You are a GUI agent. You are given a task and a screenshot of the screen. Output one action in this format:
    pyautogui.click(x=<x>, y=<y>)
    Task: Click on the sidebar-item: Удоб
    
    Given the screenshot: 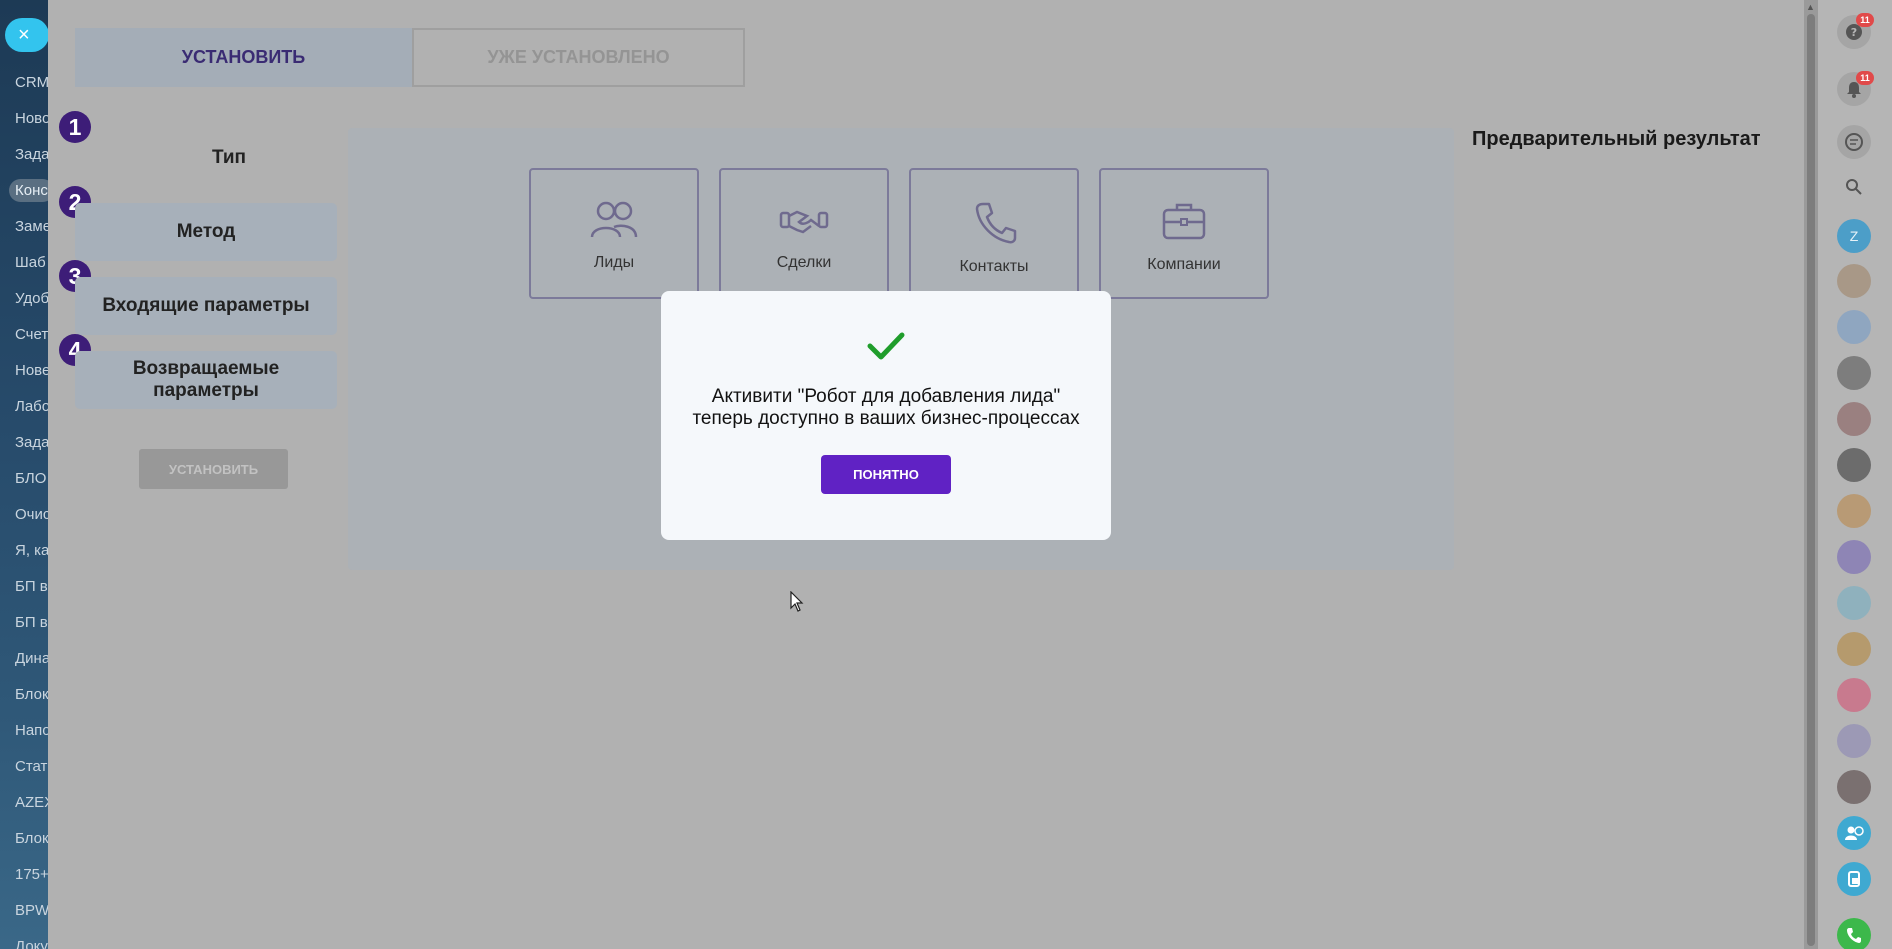 What is the action you would take?
    pyautogui.click(x=31, y=298)
    